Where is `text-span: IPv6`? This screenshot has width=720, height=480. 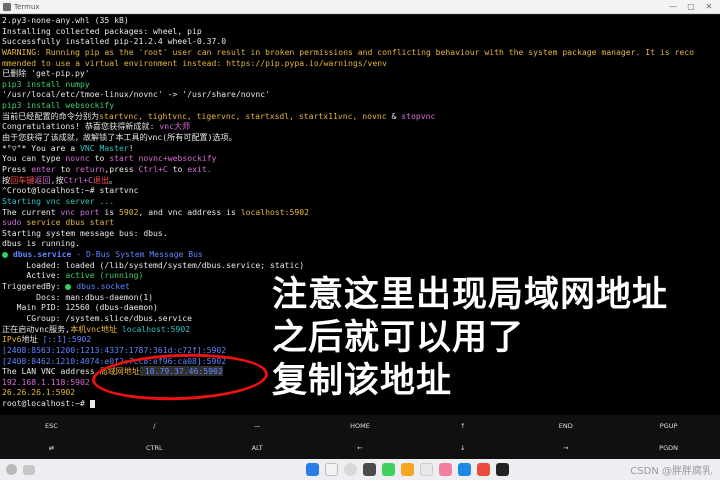 text-span: IPv6 is located at coordinates (12, 339).